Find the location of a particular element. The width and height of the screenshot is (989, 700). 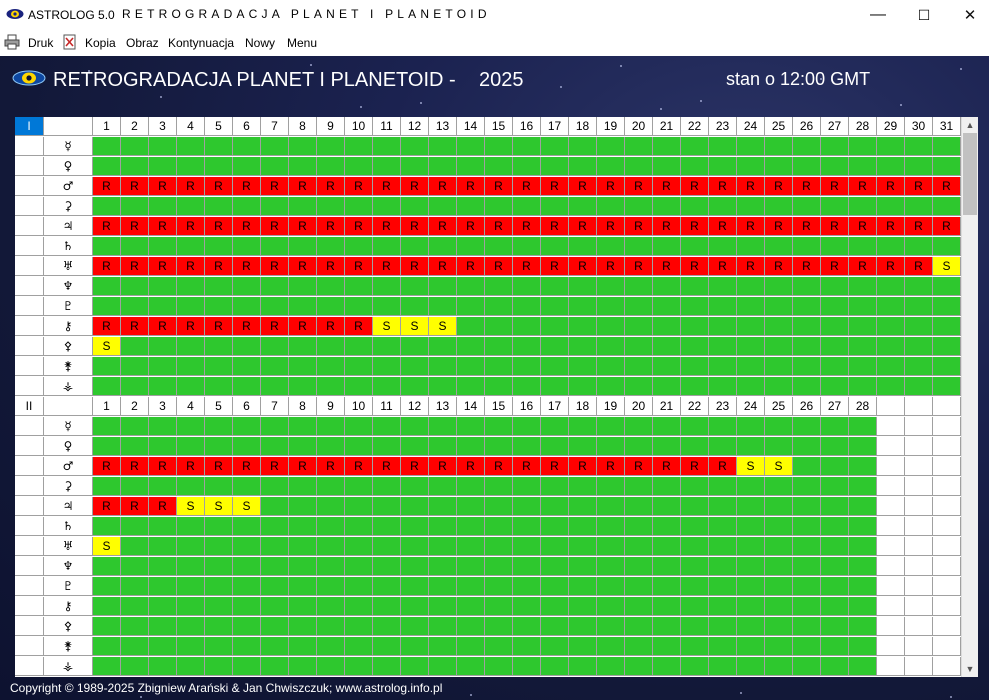

menu-item-nowy: Nowy is located at coordinates (260, 43).